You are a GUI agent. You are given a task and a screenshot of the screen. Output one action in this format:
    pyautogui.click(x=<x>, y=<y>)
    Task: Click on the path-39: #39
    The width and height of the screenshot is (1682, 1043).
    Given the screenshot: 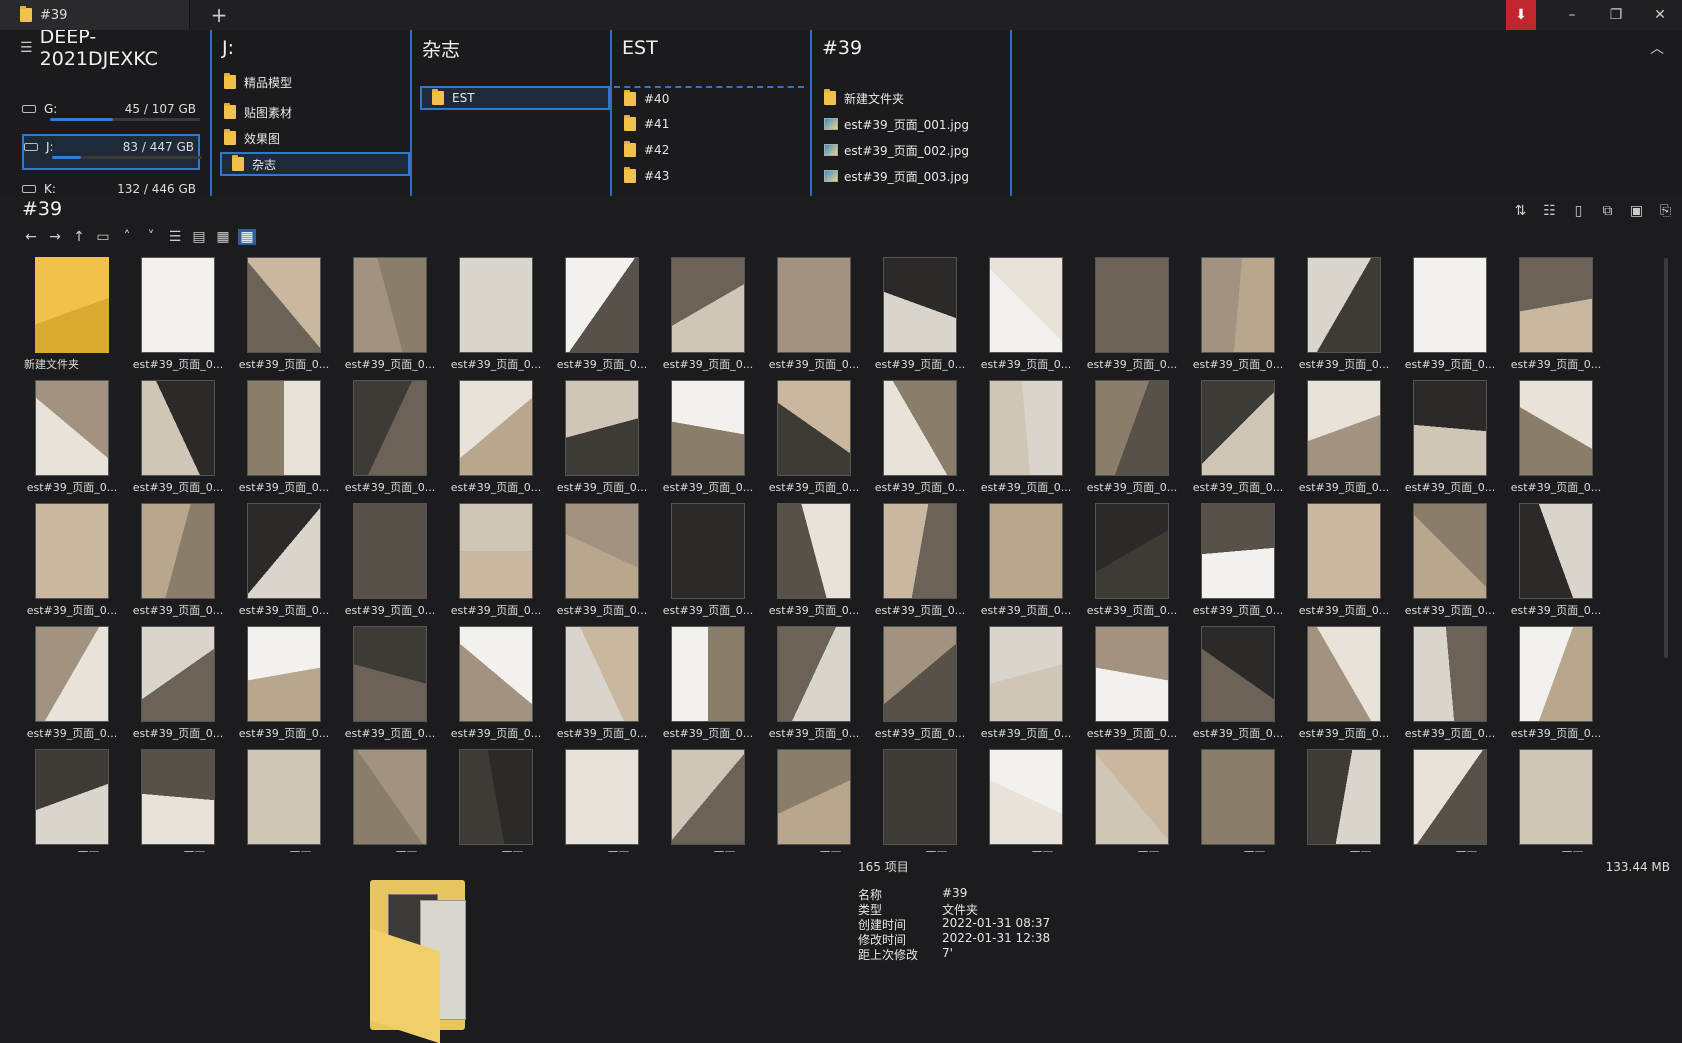 What is the action you would take?
    pyautogui.click(x=912, y=48)
    